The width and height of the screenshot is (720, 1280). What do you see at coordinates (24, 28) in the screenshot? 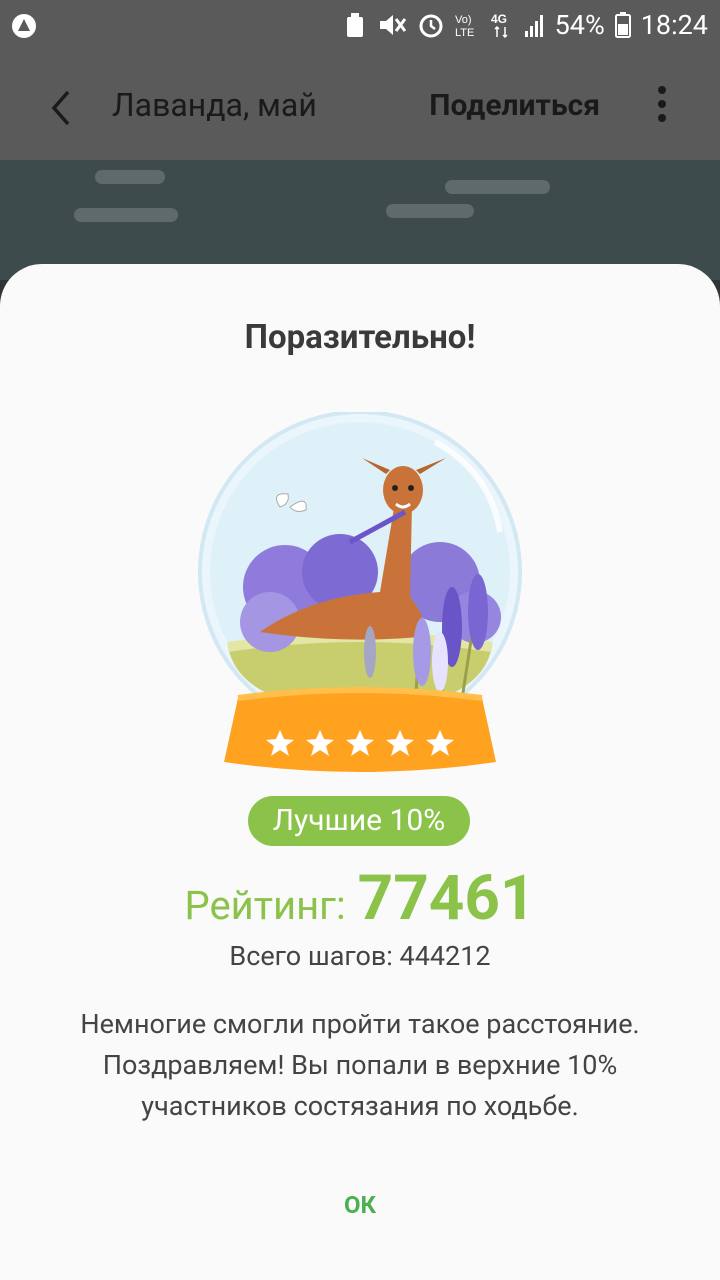
I see `app-notification-icon` at bounding box center [24, 28].